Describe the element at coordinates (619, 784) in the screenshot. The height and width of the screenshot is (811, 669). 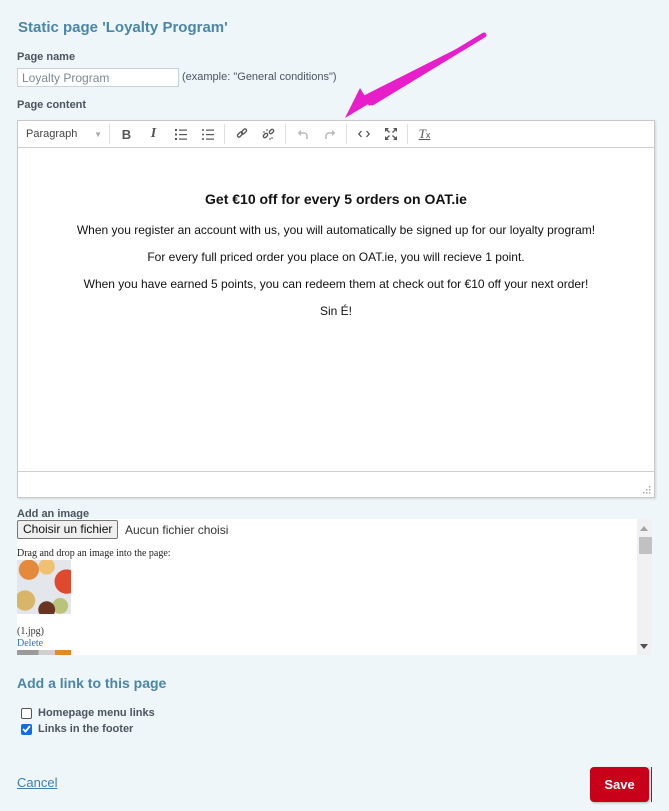
I see `save-button: Save` at that location.